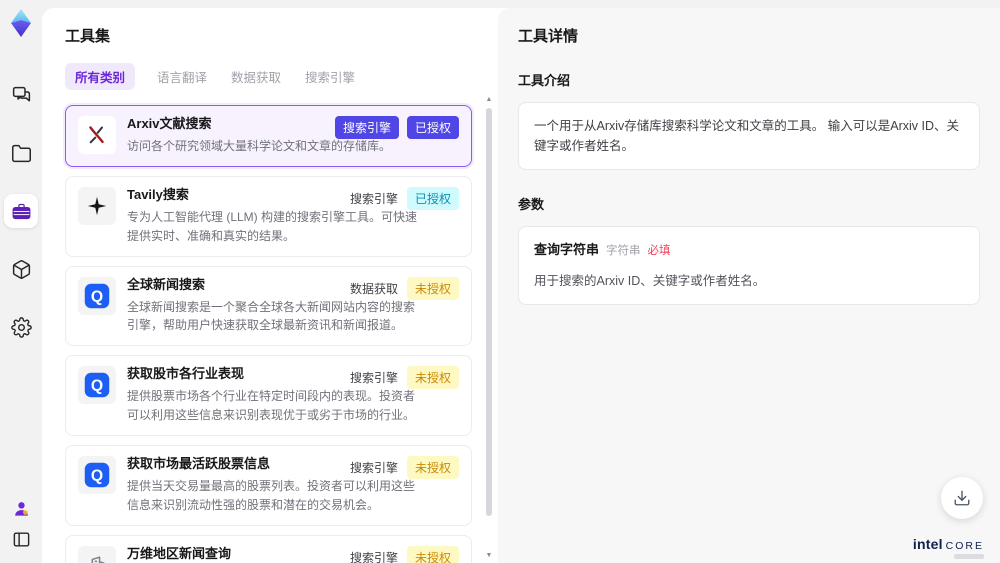  What do you see at coordinates (548, 36) in the screenshot?
I see `detail-title: 工具详情` at bounding box center [548, 36].